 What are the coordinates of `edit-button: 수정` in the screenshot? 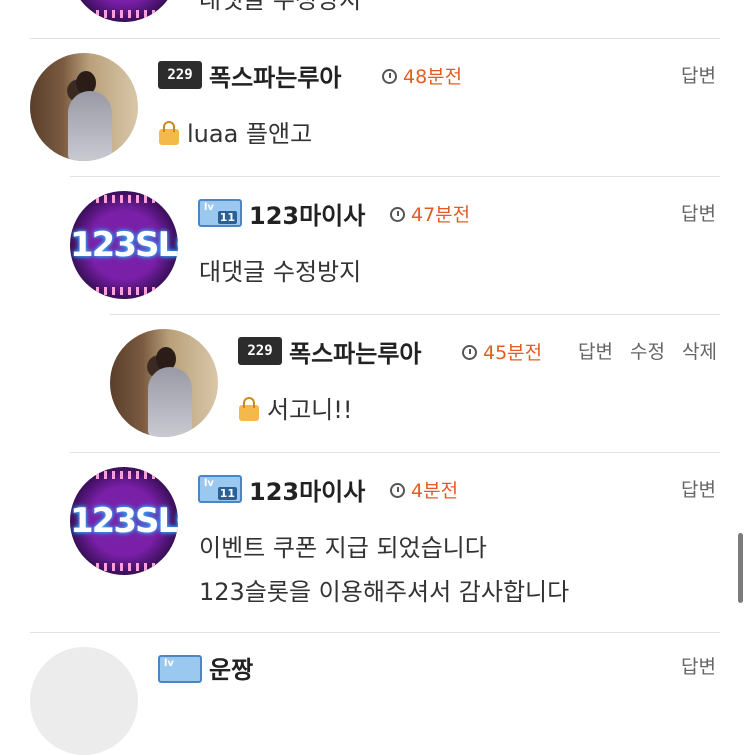 It's located at (647, 350).